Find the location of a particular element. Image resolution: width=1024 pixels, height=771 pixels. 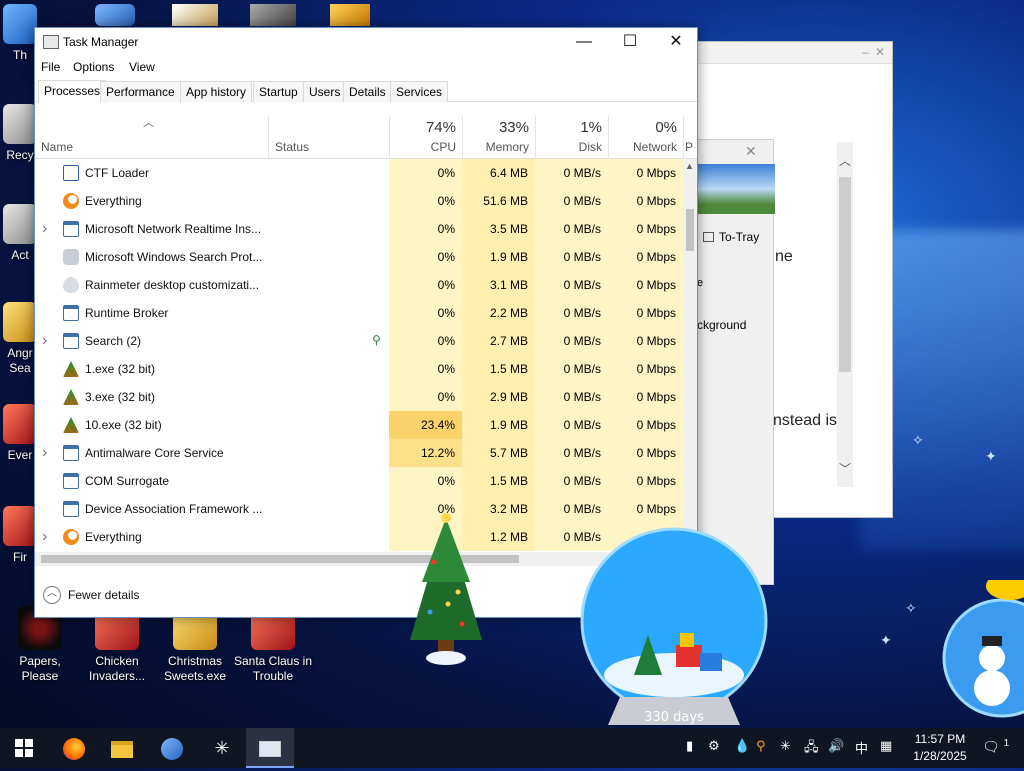

table-row: 10.exe (32 bit) 23.4% 1.9 MB 0 MB/s 0 Mbps is located at coordinates (359, 425).